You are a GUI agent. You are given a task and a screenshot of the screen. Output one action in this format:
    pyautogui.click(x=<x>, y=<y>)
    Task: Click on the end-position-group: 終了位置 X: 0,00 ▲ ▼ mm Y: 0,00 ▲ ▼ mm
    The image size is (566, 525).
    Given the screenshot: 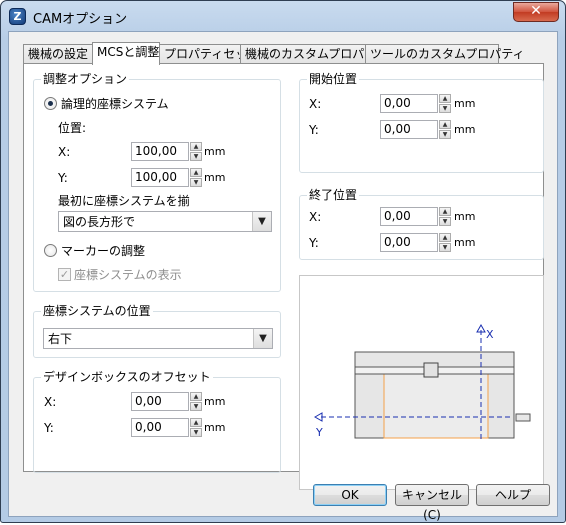 What is the action you would take?
    pyautogui.click(x=421, y=224)
    